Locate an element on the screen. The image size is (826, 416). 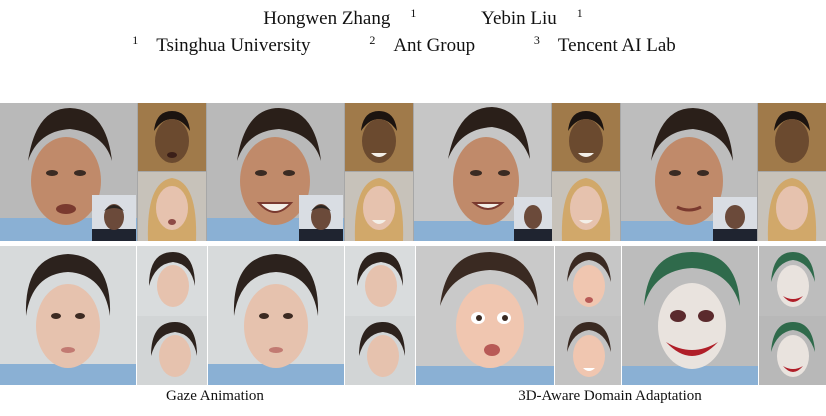
gaze-driver-1b is located at coordinates (172, 350).